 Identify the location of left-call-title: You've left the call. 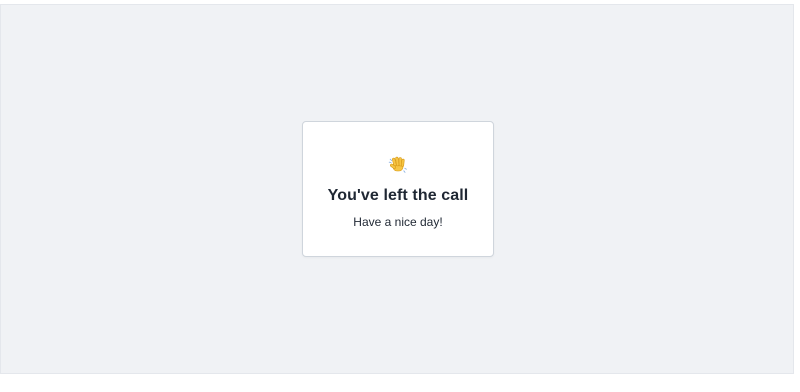
(398, 195).